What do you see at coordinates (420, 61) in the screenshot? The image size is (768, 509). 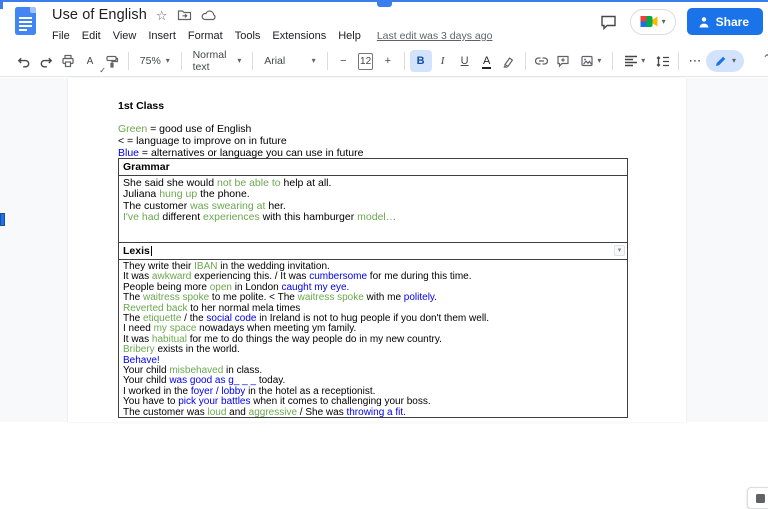 I see `bold-button: B` at bounding box center [420, 61].